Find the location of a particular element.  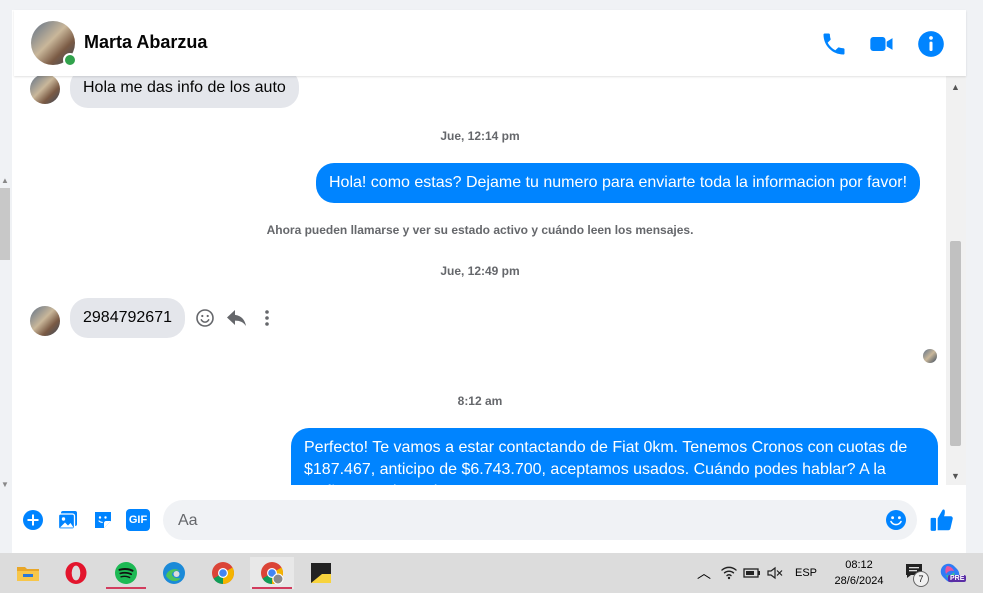

notification-center-icon: 7 is located at coordinates (917, 575).